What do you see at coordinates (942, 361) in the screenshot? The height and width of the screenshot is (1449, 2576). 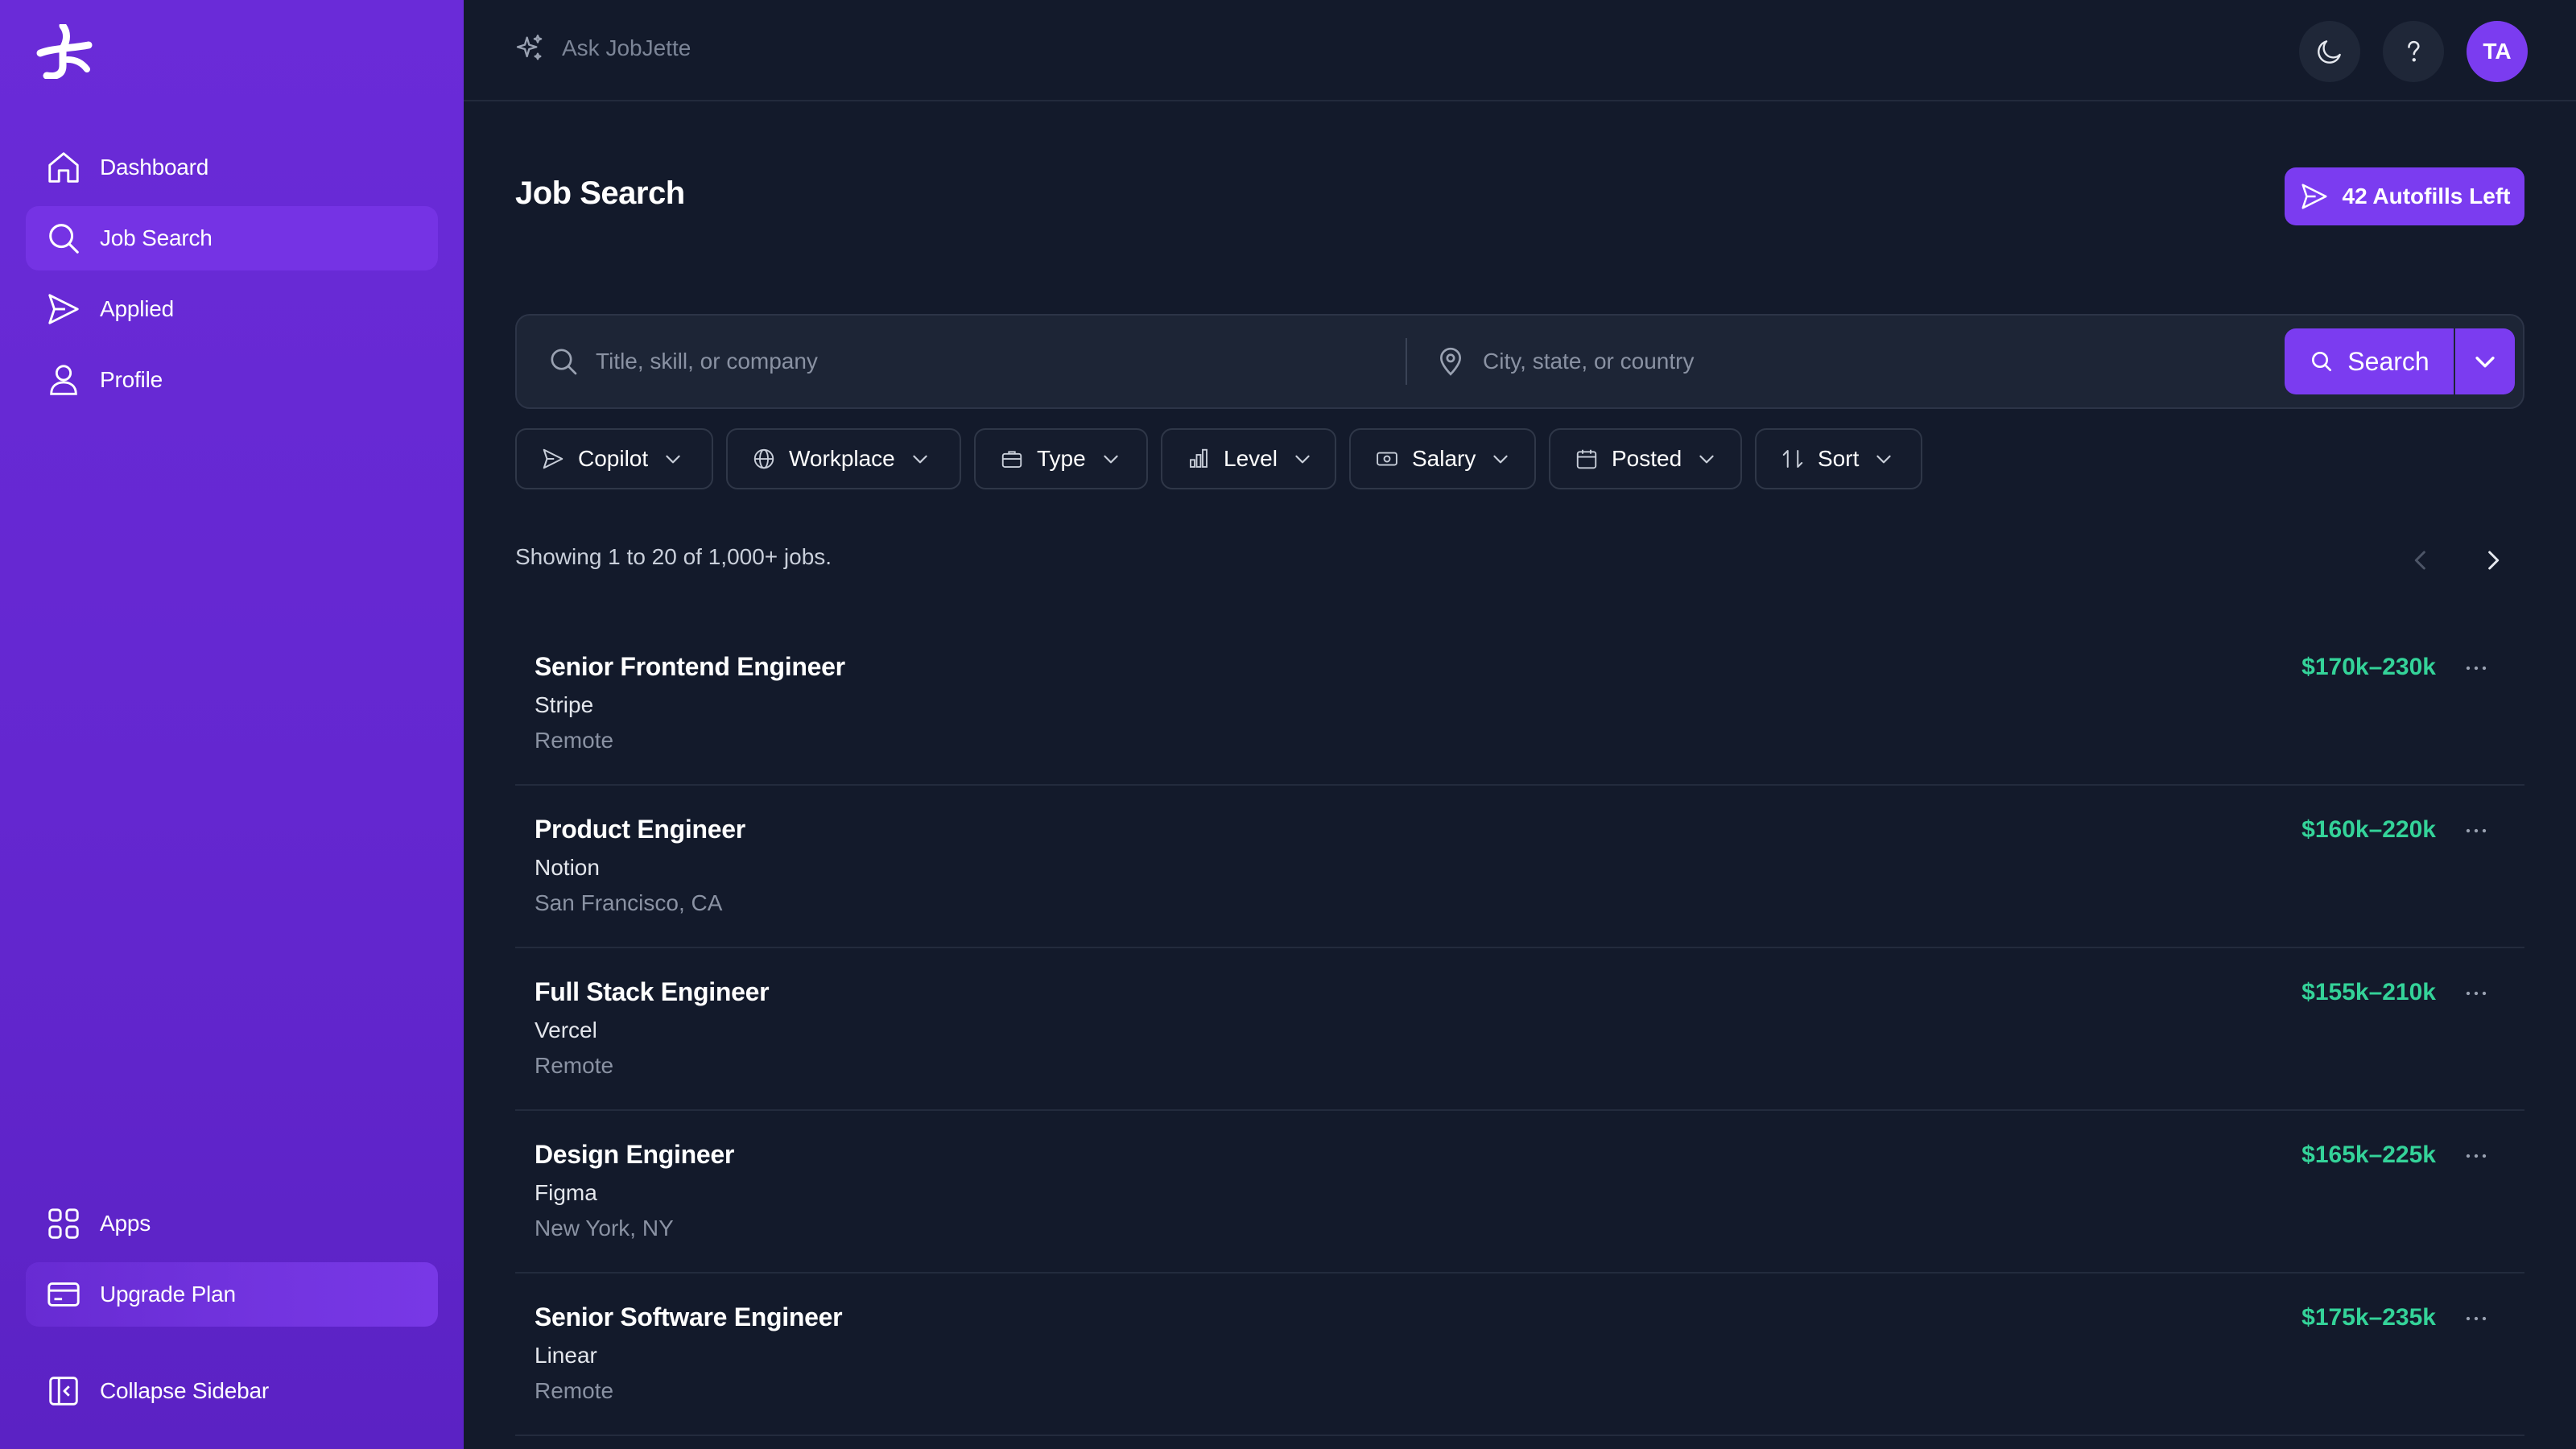 I see `title-skill-company-input` at bounding box center [942, 361].